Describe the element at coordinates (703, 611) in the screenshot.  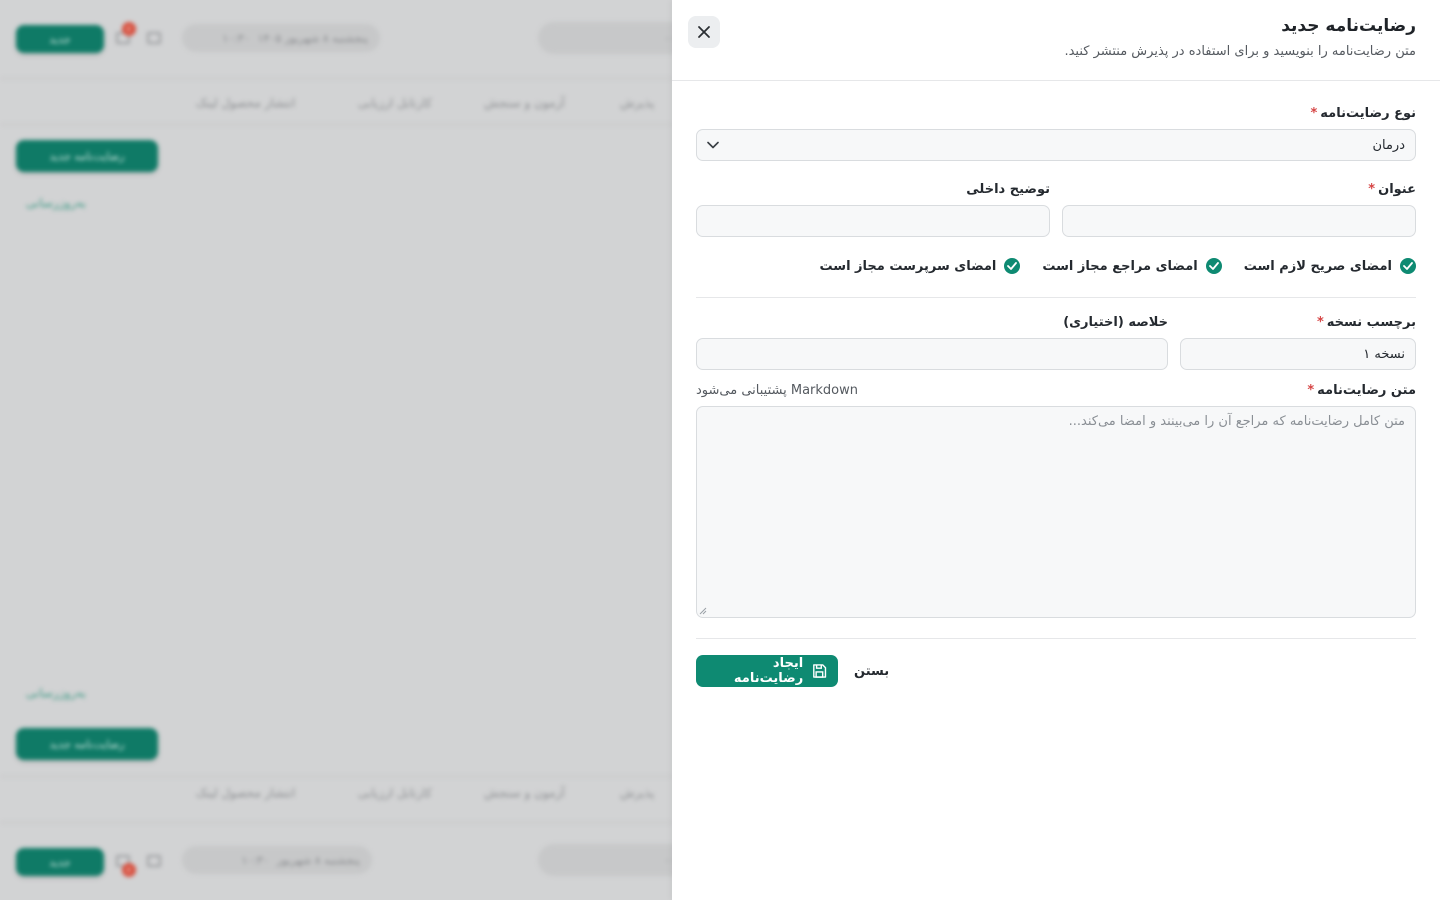
I see `resize-handle-icon` at that location.